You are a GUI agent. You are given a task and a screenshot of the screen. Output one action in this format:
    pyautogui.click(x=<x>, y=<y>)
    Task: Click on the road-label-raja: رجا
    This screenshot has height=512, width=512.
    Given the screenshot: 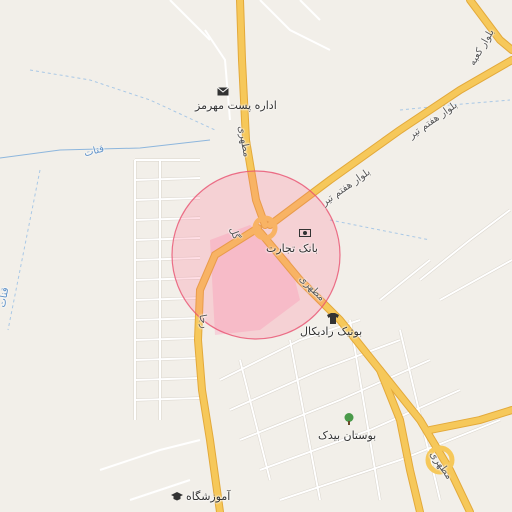 What is the action you would take?
    pyautogui.click(x=203, y=321)
    